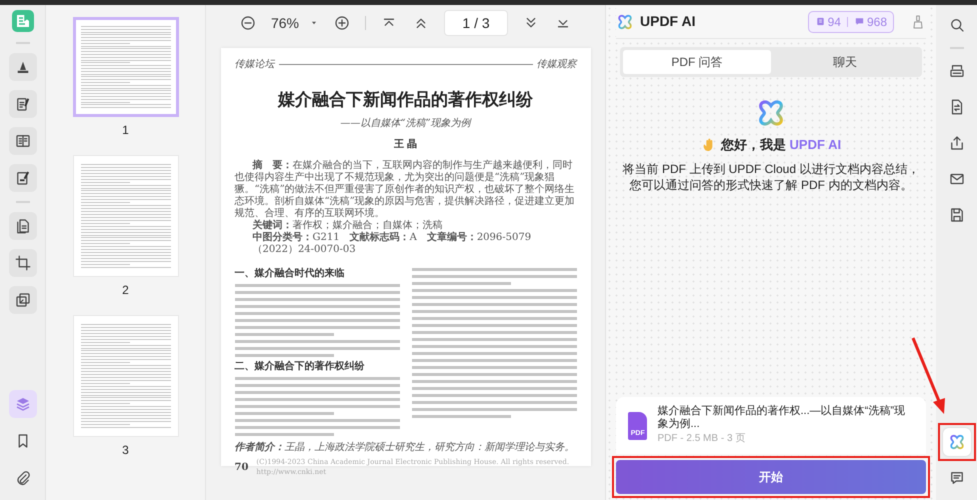 This screenshot has height=500, width=977. What do you see at coordinates (405, 145) in the screenshot?
I see `author-name: 王 晶` at bounding box center [405, 145].